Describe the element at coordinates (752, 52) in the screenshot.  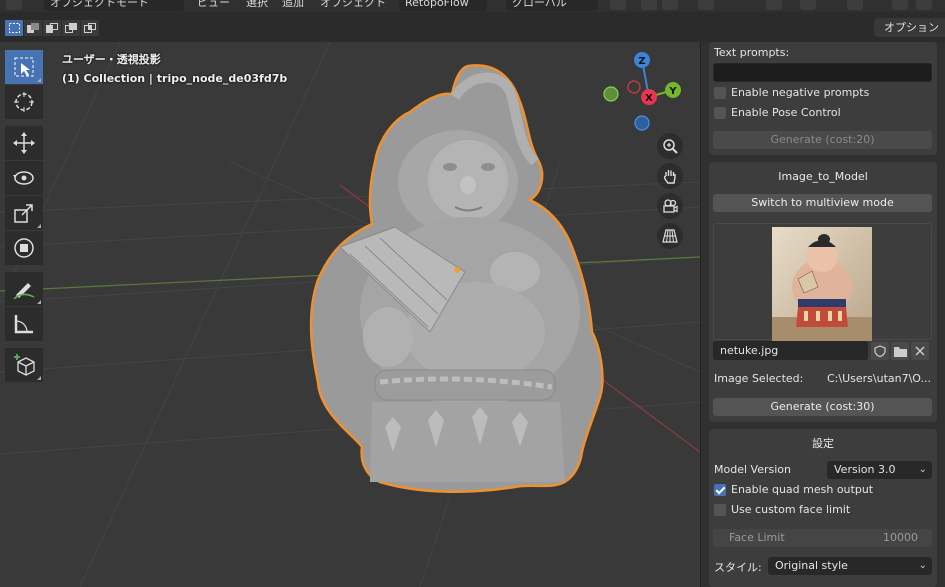
I see `text-prompts-label: Text prompts:` at that location.